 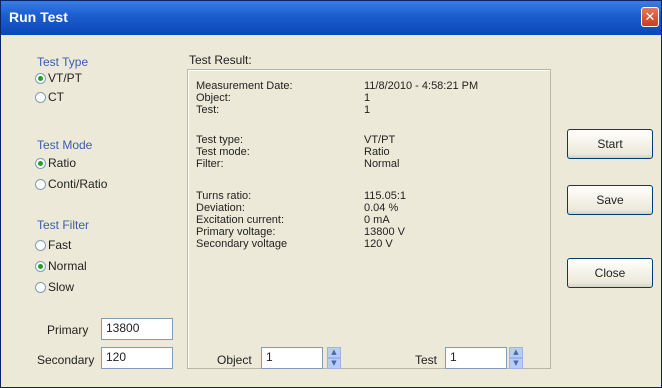 I want to click on result-key: Secondary voltage, so click(x=242, y=244).